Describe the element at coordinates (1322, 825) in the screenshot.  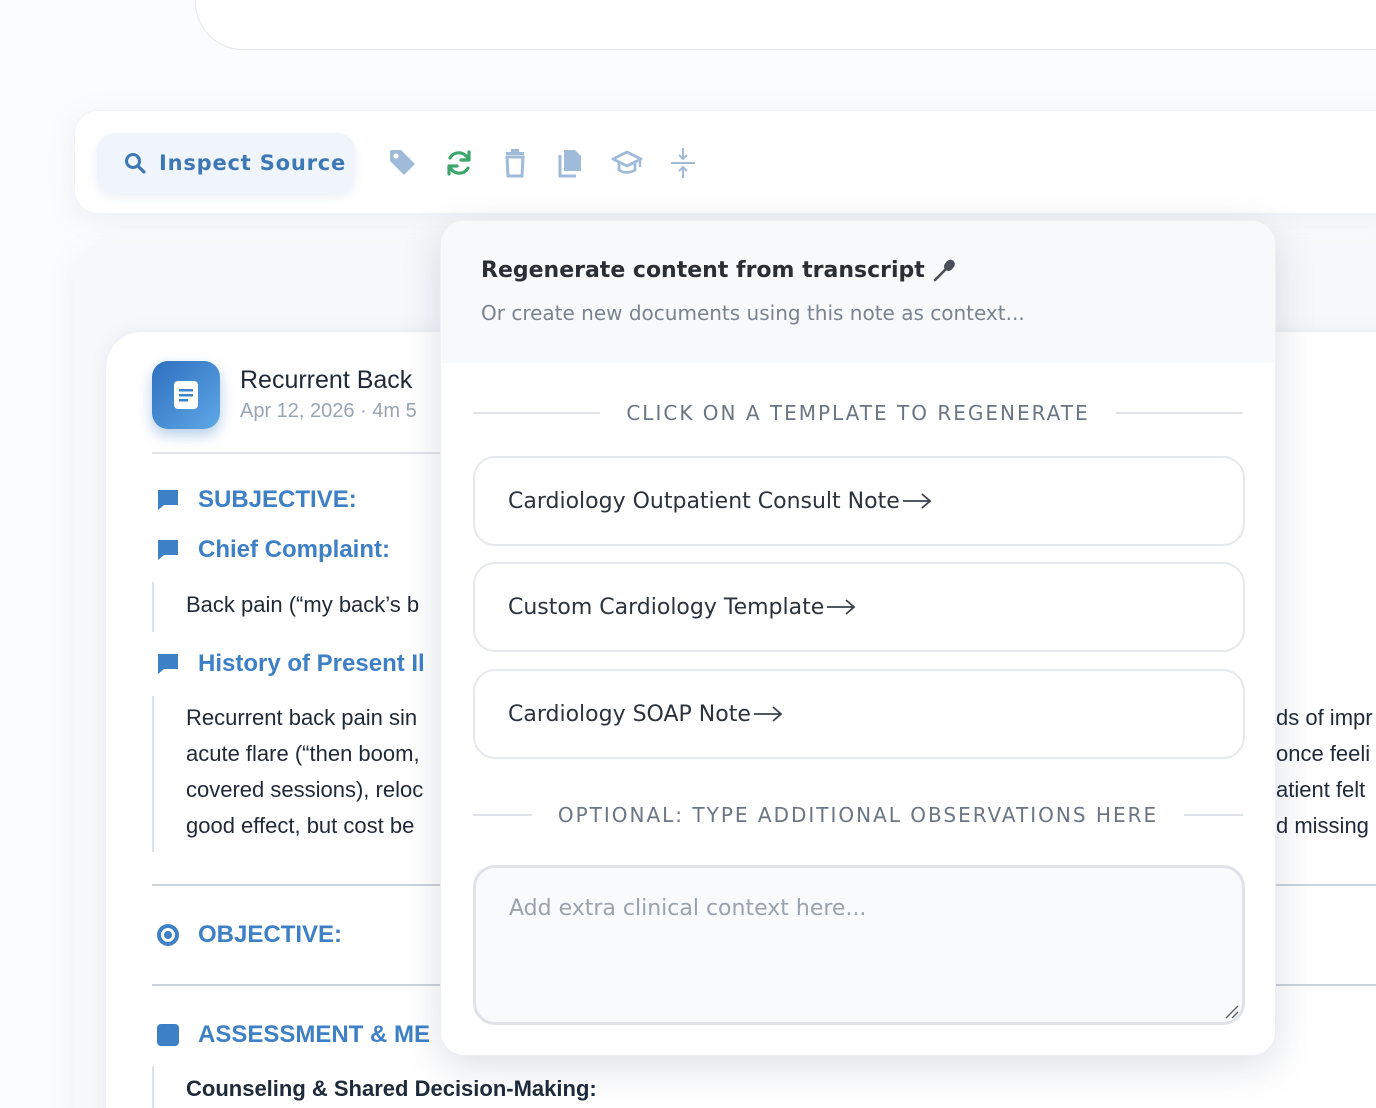
I see `hpi-line-right: d missing` at that location.